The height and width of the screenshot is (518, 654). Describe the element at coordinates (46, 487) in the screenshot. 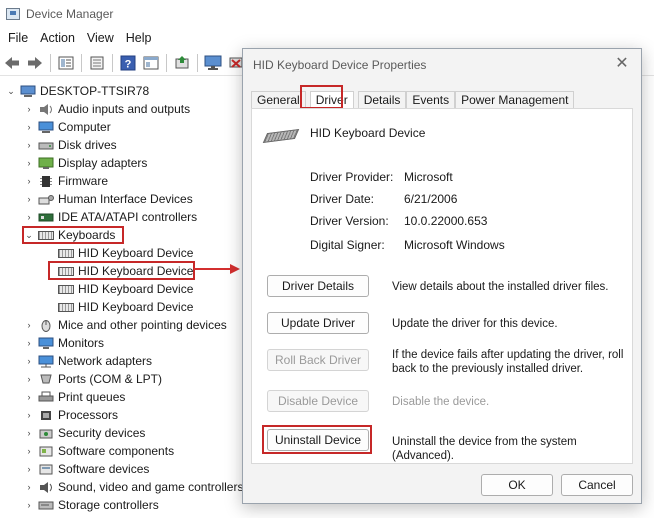

I see `sound-icon` at that location.